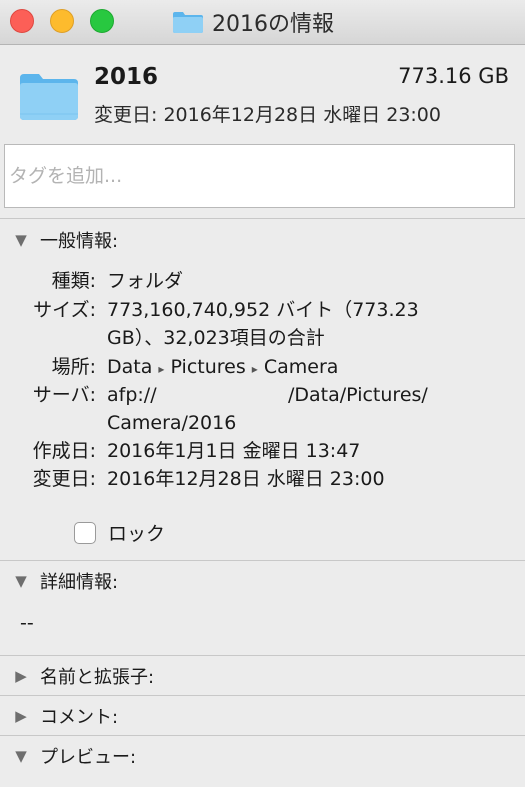  Describe the element at coordinates (263, 310) in the screenshot. I see `field-value: 773,160,740,952 バイト（773.23` at that location.